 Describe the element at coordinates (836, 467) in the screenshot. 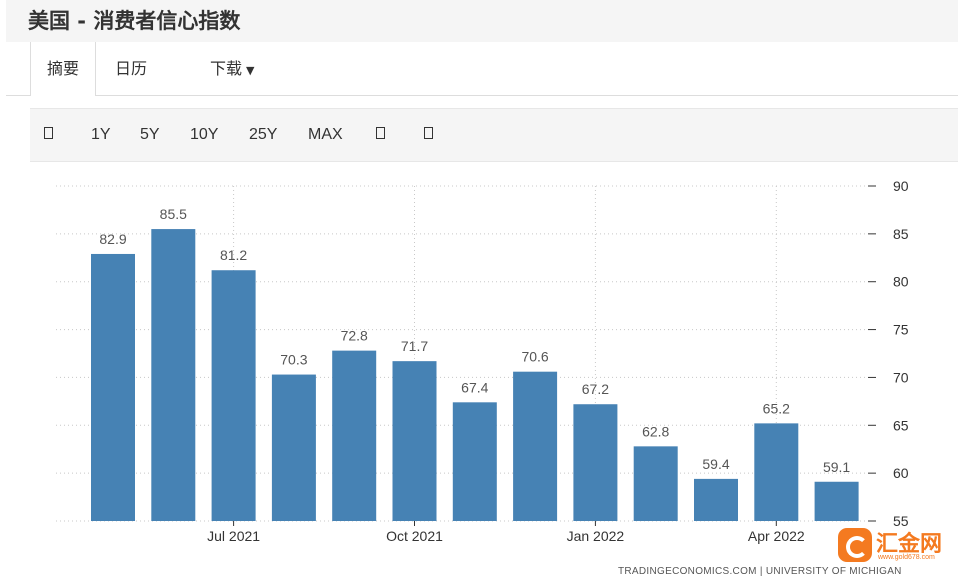

I see `data-label: 59.1` at that location.